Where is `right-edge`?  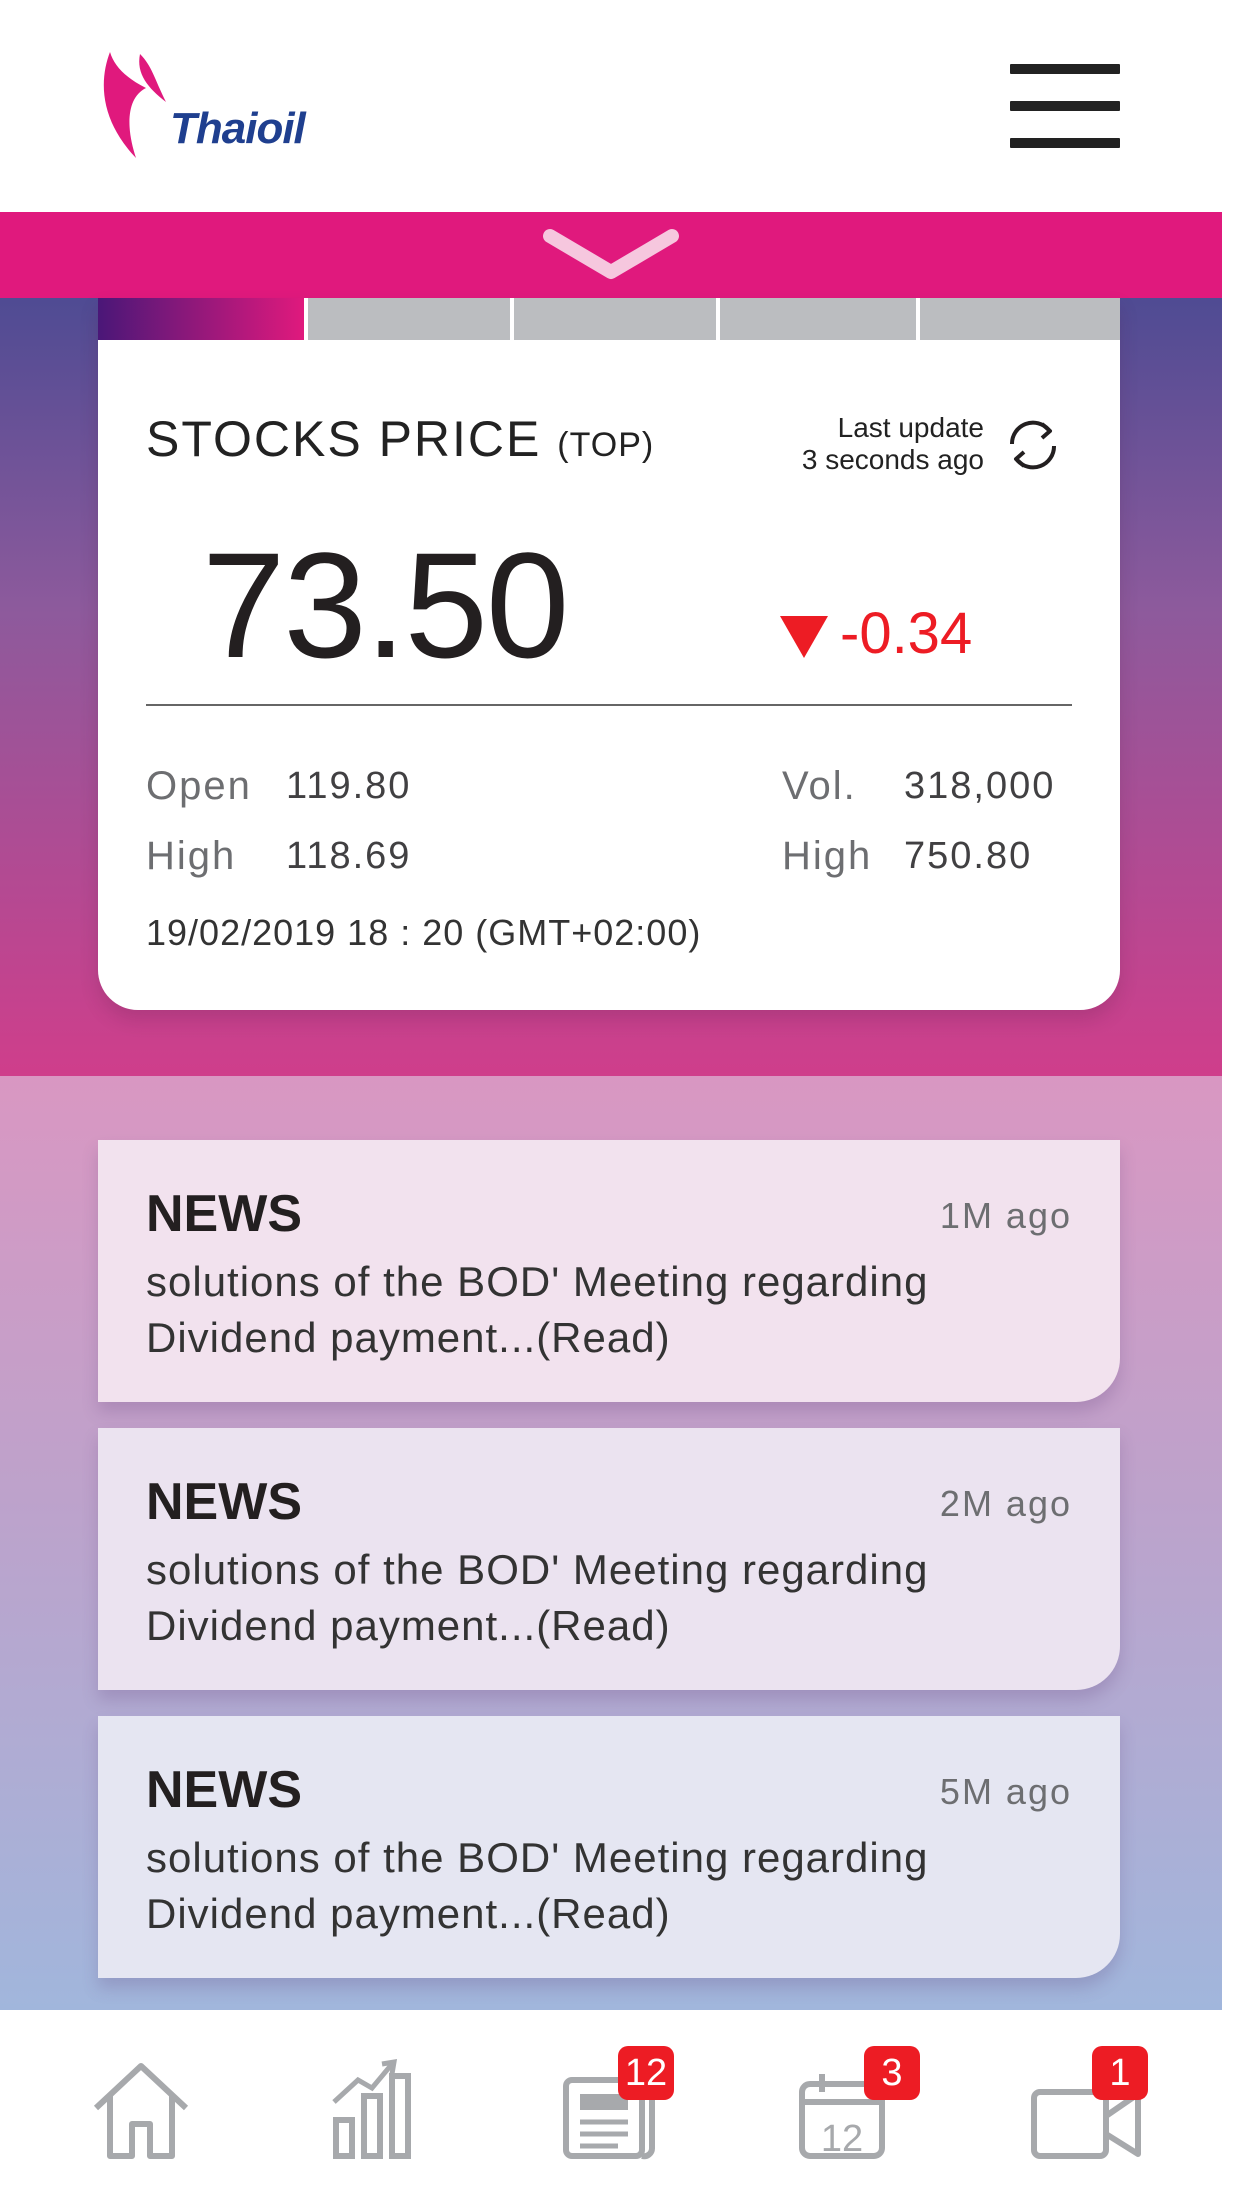
right-edge is located at coordinates (1232, 1111).